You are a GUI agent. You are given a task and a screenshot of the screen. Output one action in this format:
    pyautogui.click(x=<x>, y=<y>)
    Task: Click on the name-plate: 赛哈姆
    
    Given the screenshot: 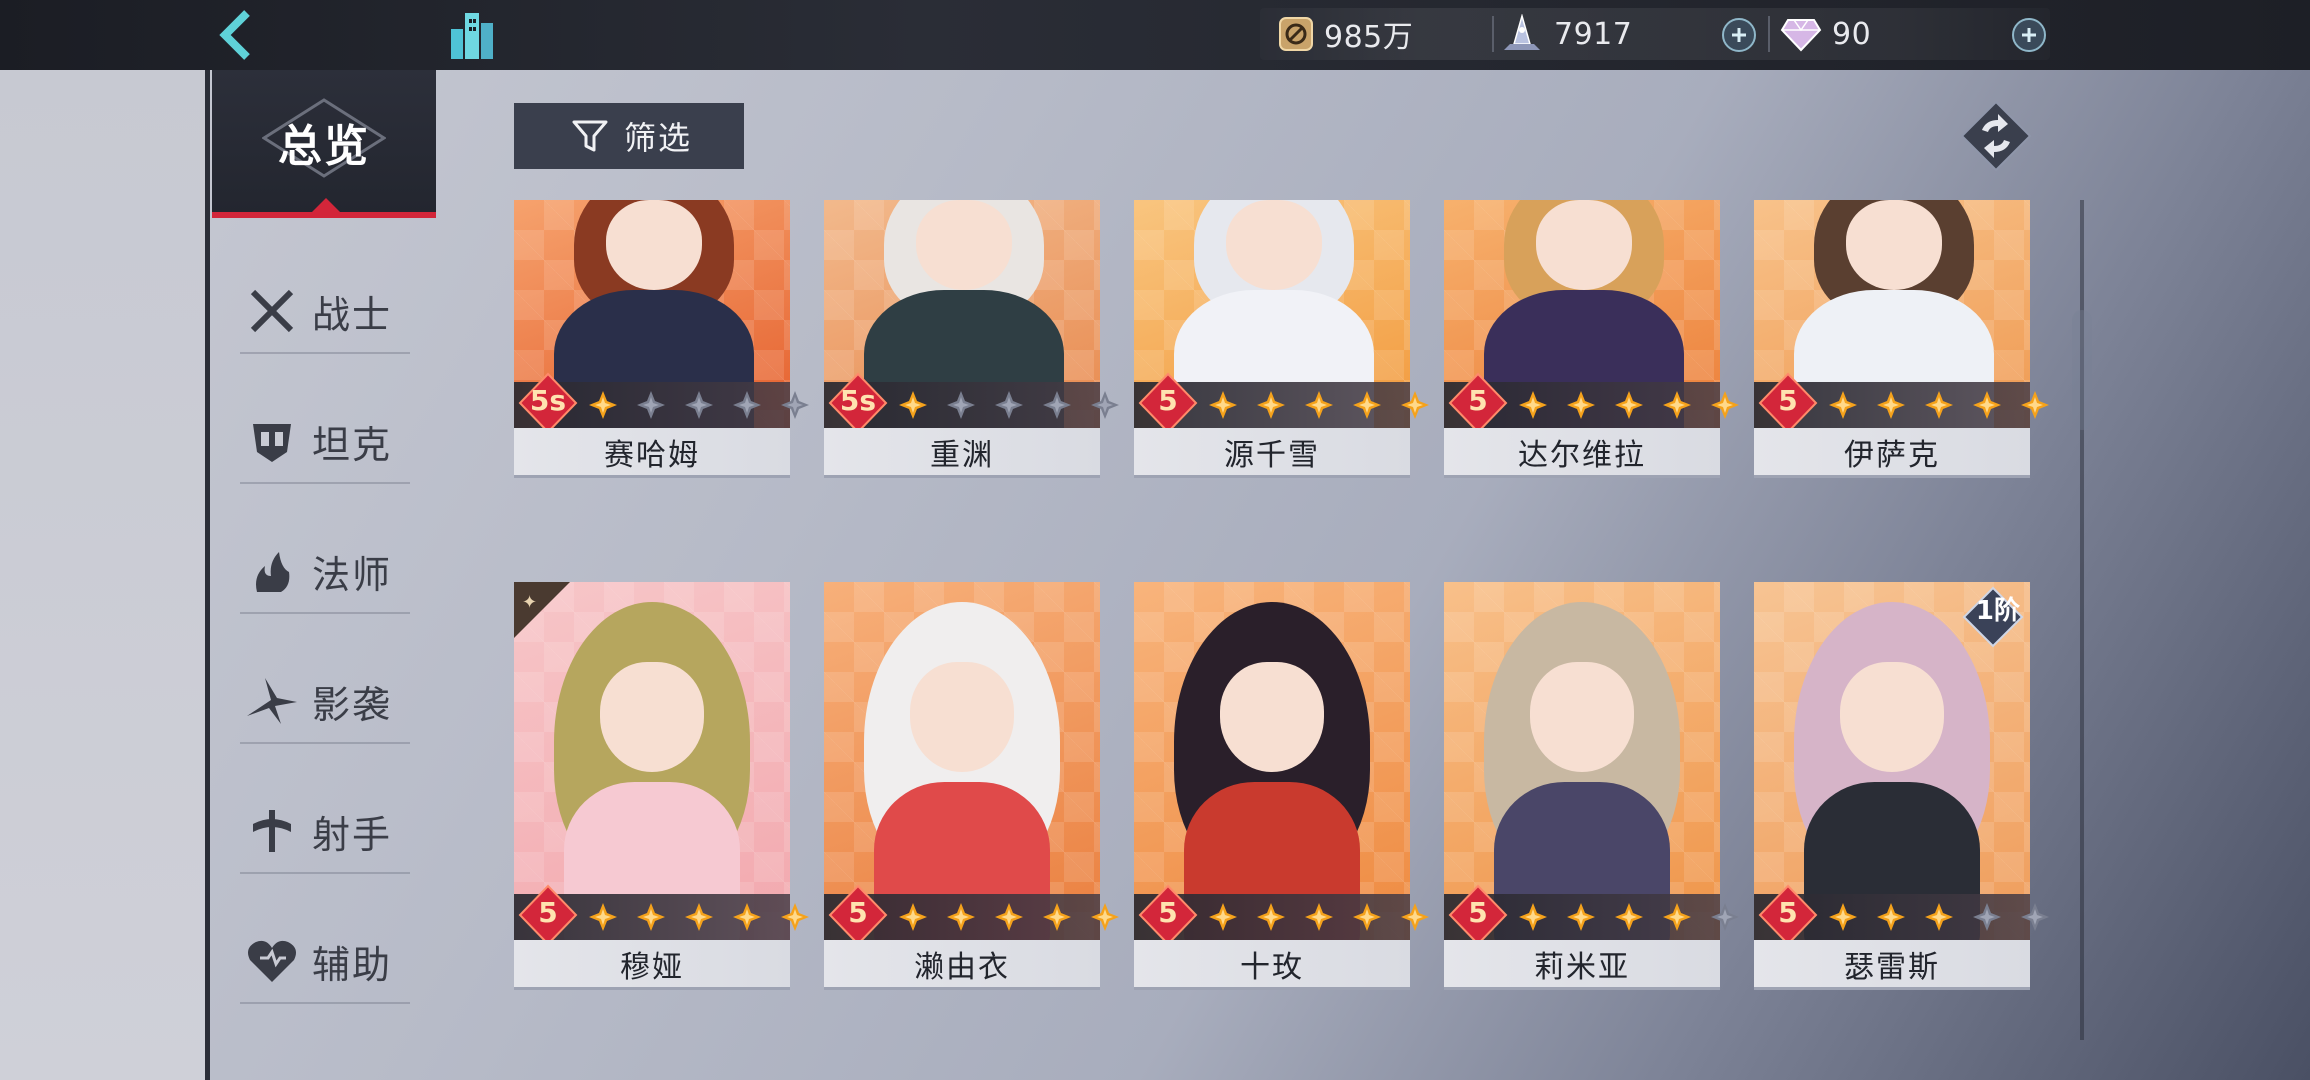 What is the action you would take?
    pyautogui.click(x=652, y=453)
    